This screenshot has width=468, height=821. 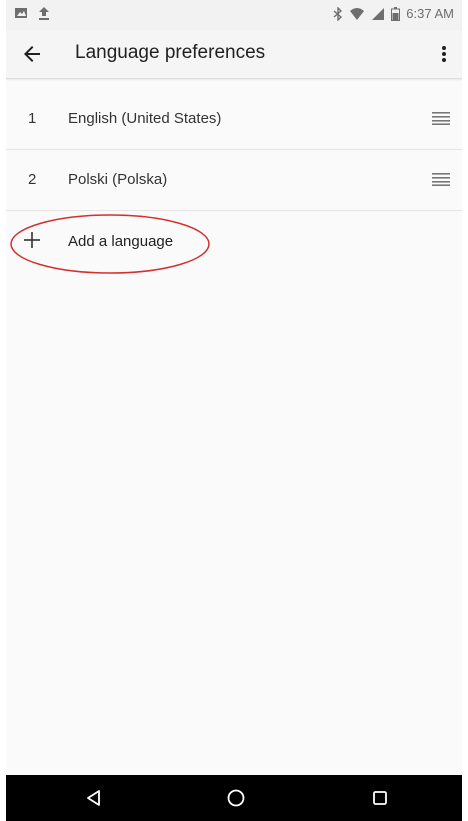 What do you see at coordinates (32, 179) in the screenshot?
I see `language-index: 2` at bounding box center [32, 179].